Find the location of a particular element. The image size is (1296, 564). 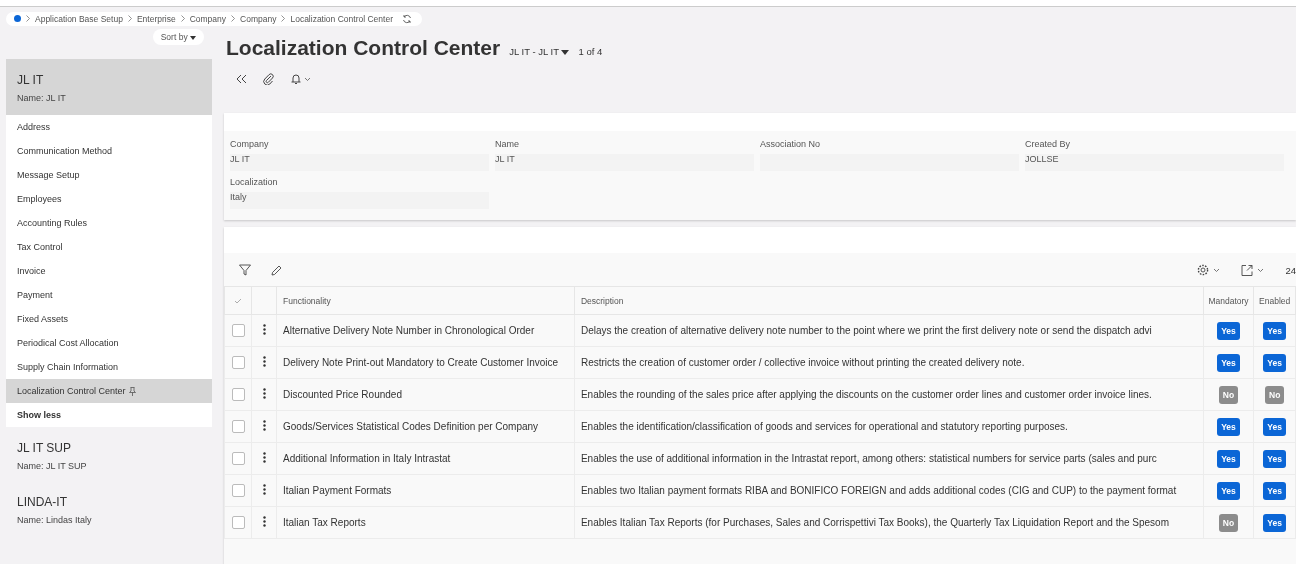

record-name: JL IT SUP is located at coordinates (66, 466).